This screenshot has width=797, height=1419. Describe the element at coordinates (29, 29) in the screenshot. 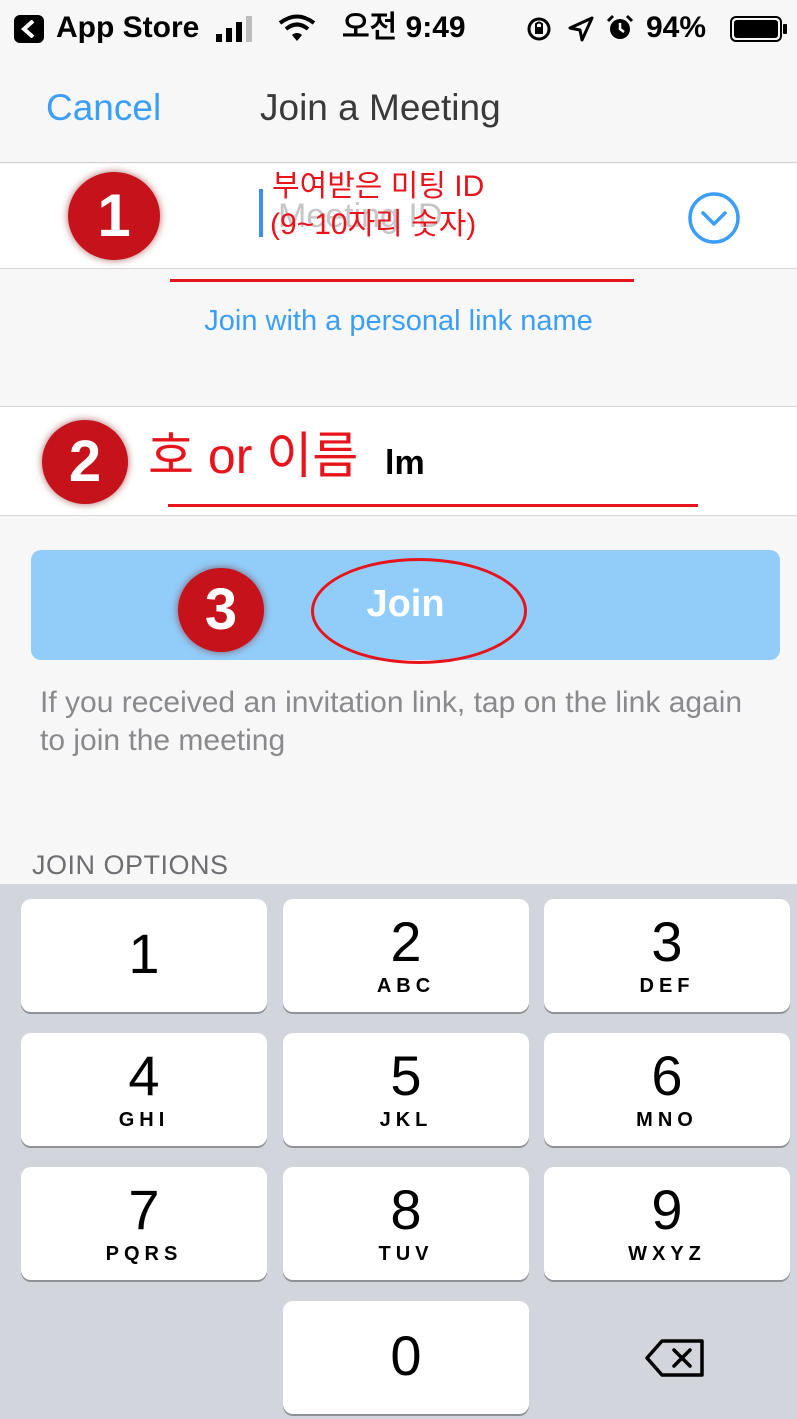

I see `back-to-app-icon` at that location.